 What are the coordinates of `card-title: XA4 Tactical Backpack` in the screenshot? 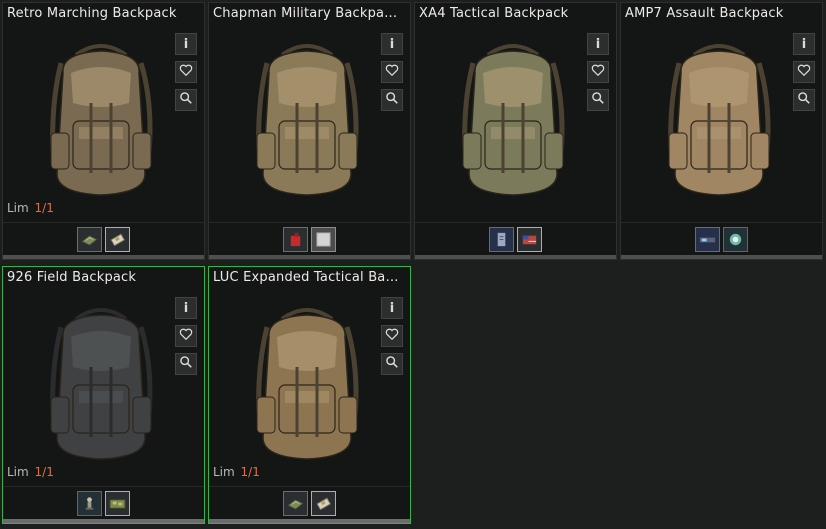 It's located at (494, 13).